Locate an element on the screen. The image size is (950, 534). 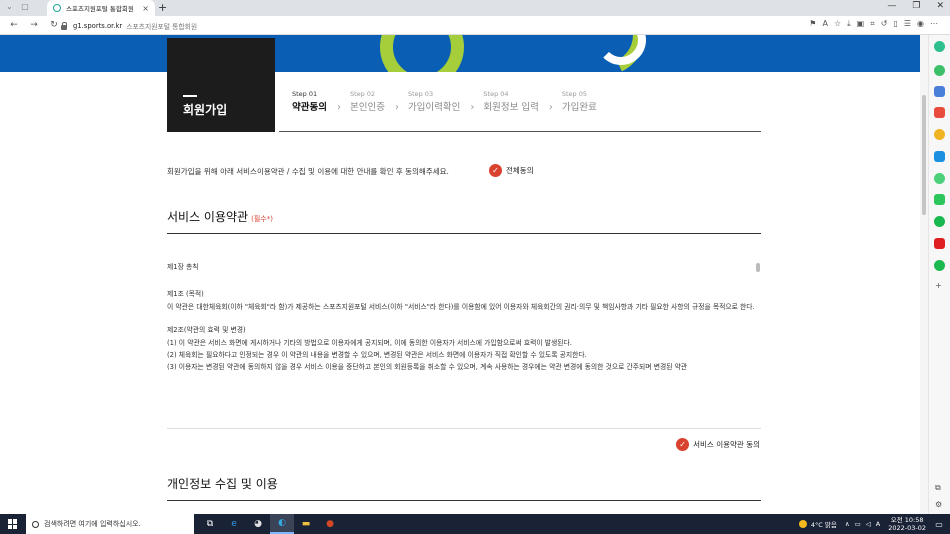
search-icon is located at coordinates (35, 524).